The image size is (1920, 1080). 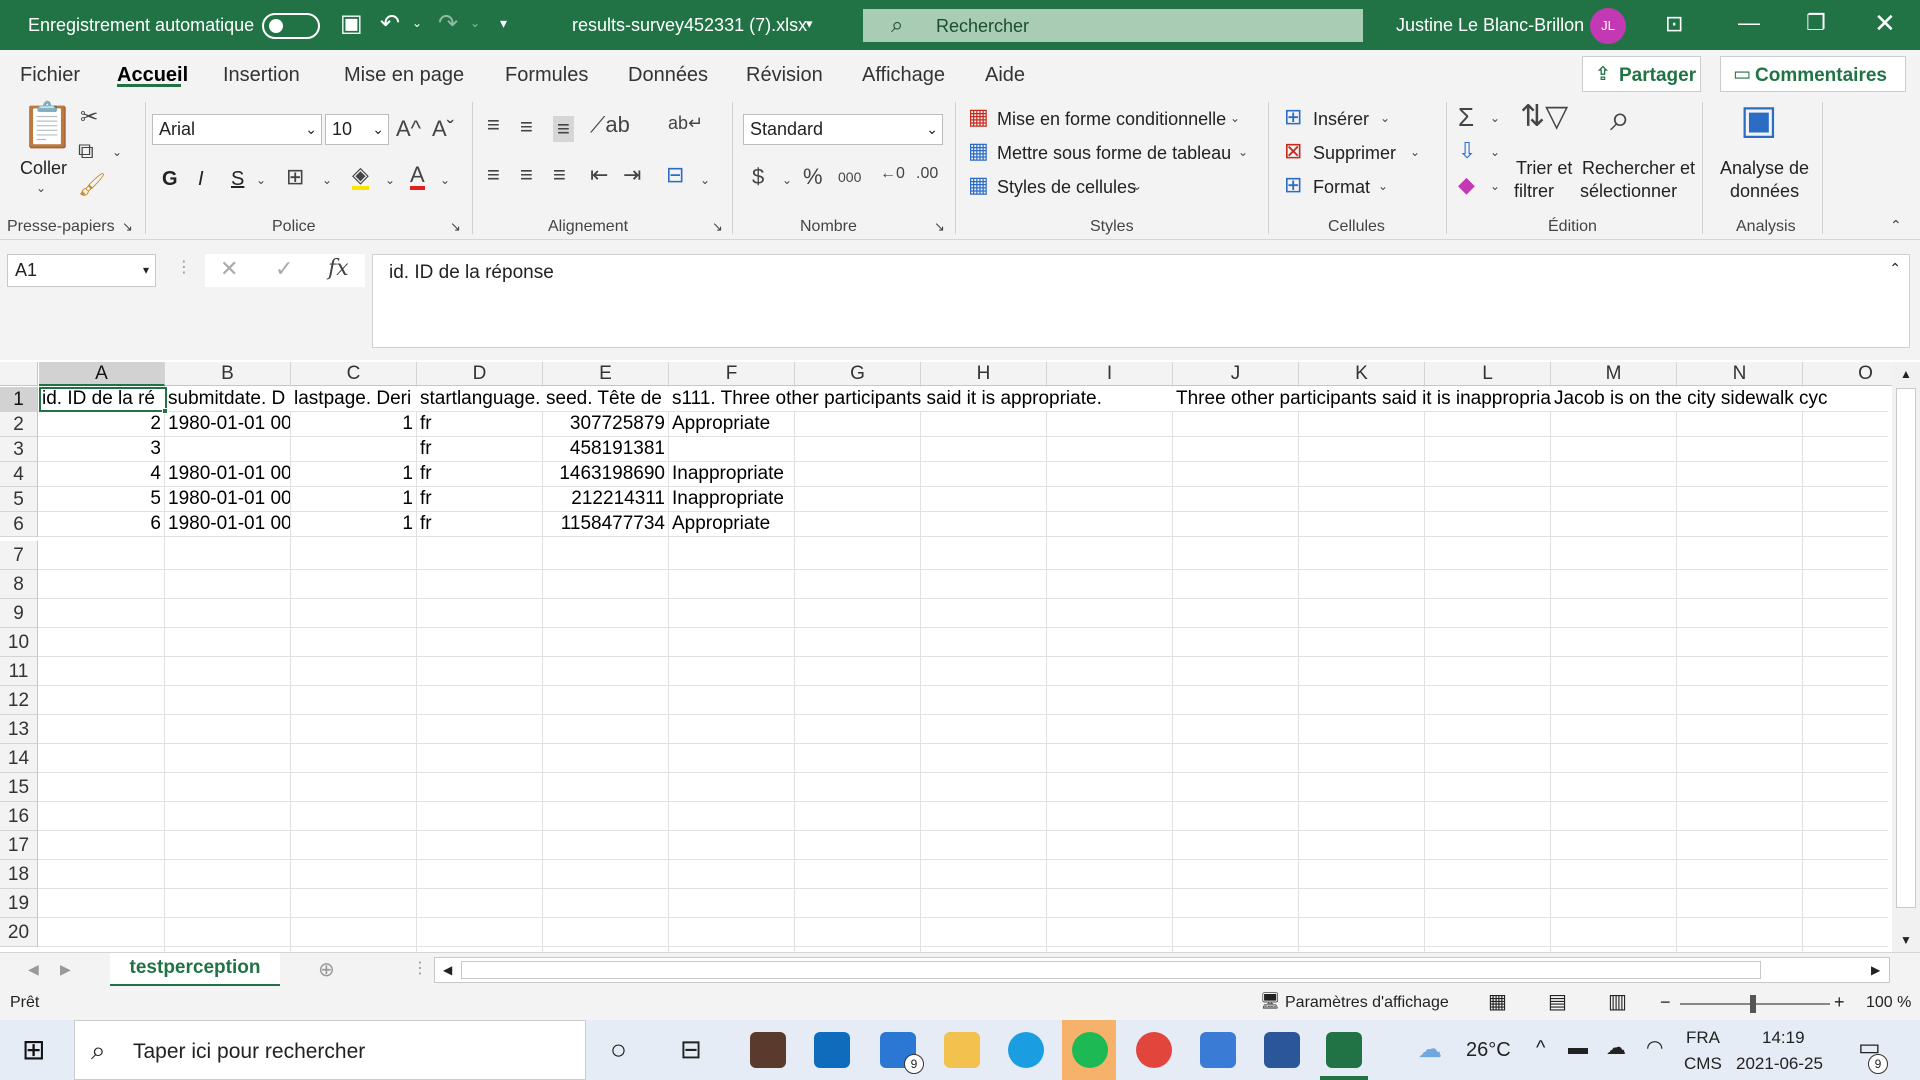 I want to click on share-button: ⇪ Partager, so click(x=1641, y=74).